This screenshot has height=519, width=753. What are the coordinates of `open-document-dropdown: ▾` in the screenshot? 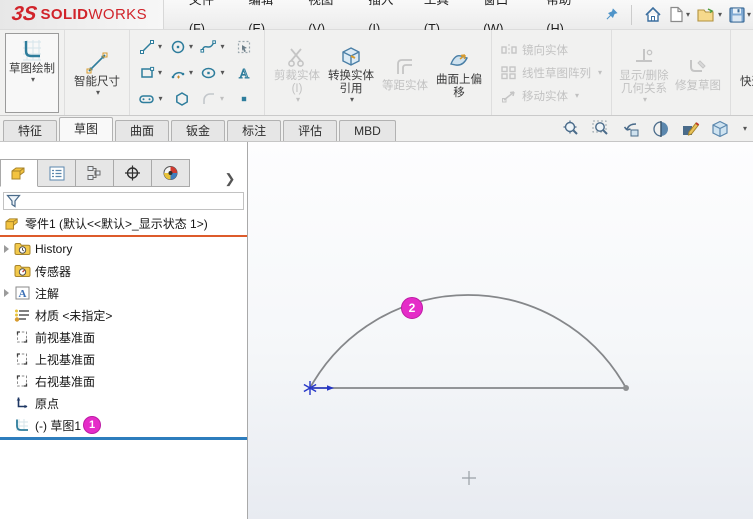 It's located at (720, 14).